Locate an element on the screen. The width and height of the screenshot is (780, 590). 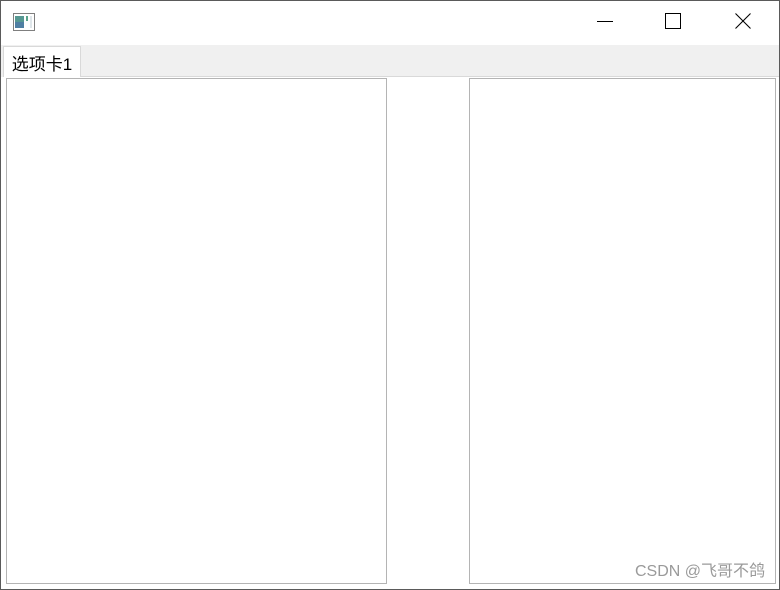
title-bar is located at coordinates (390, 23).